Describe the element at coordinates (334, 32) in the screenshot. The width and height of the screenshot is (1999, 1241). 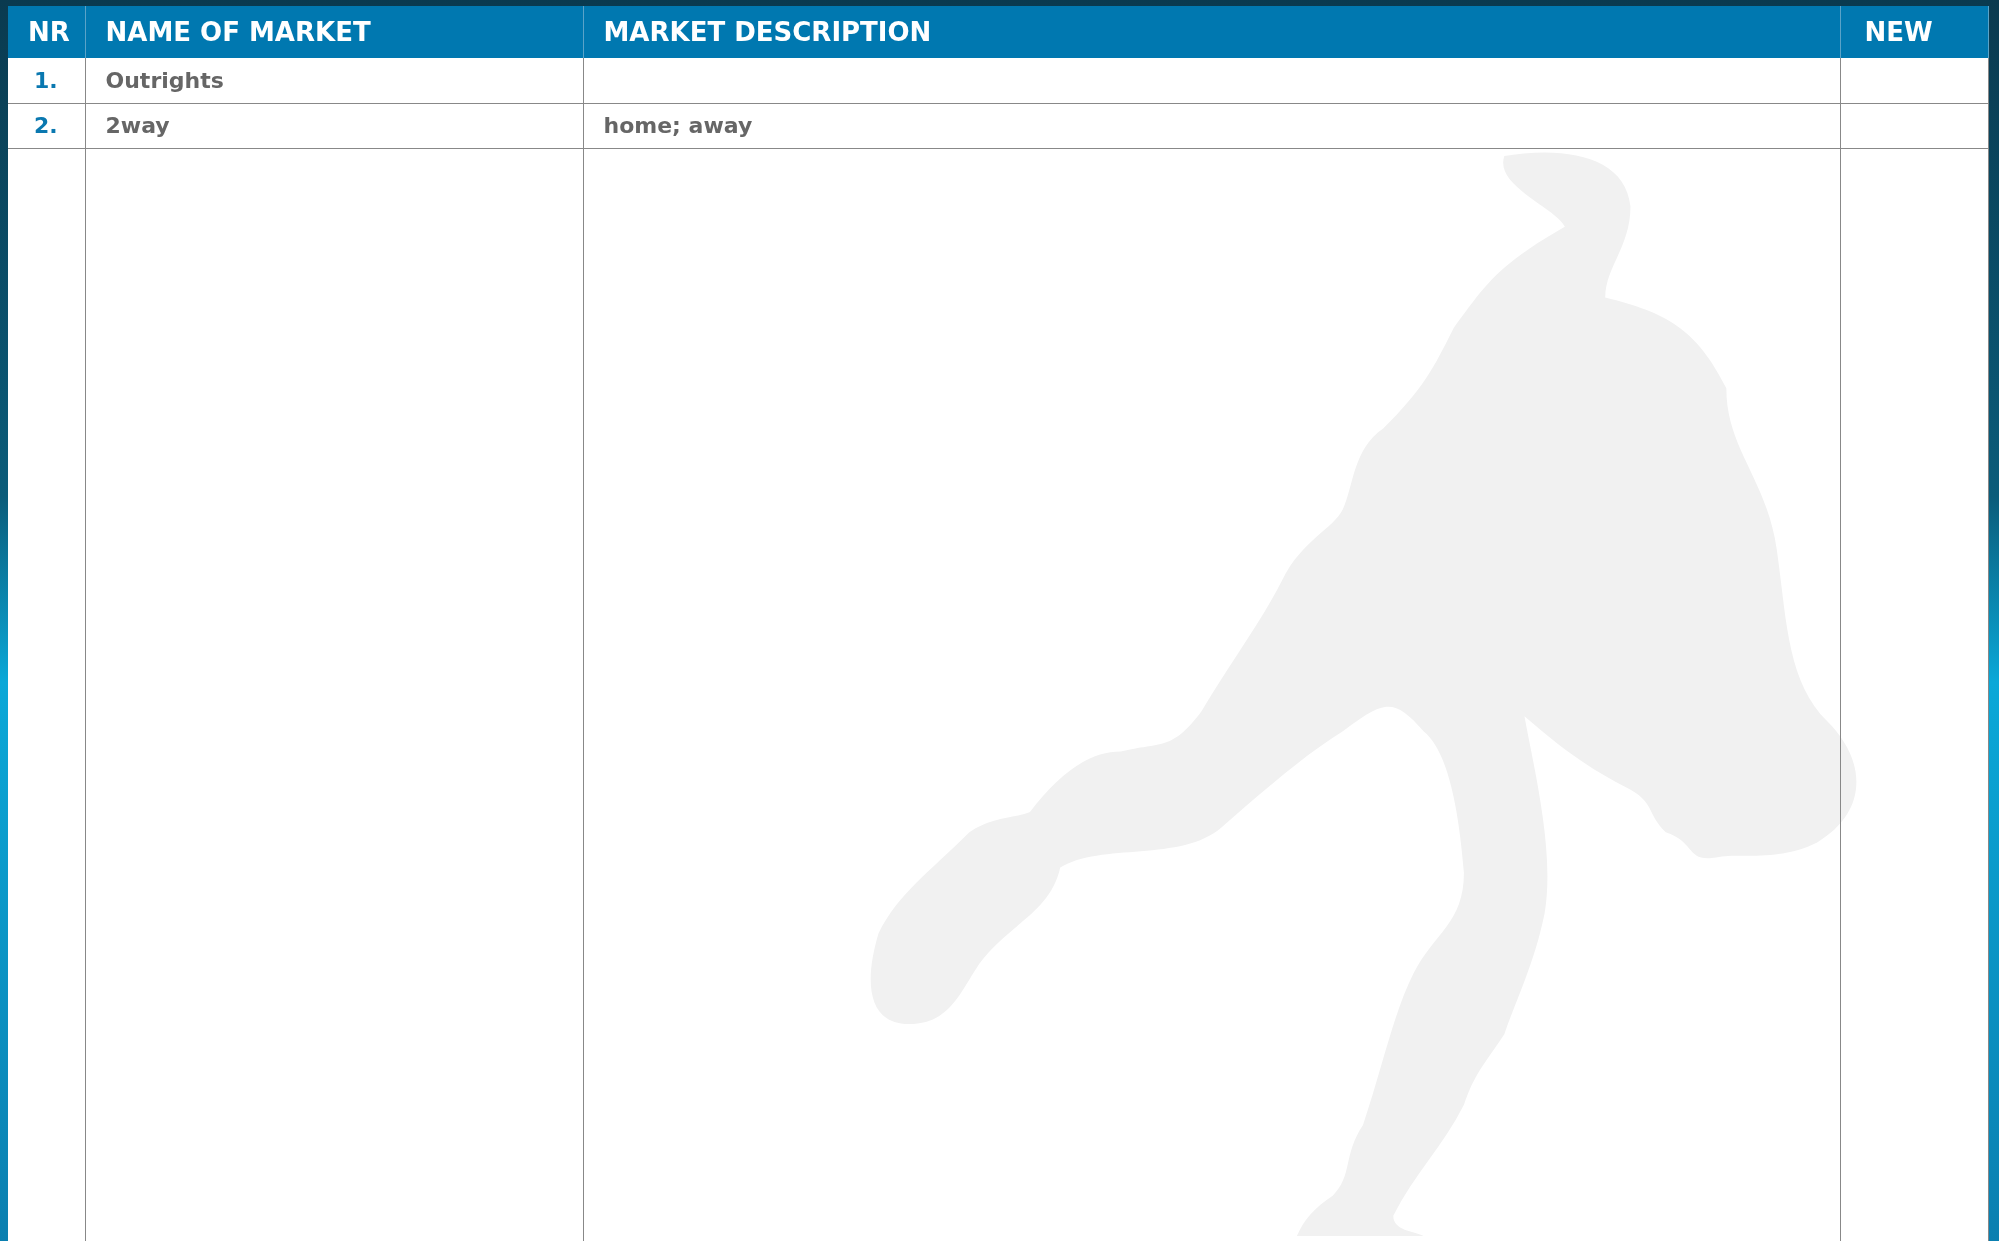
I see `column-header: NAME OF MARKET` at that location.